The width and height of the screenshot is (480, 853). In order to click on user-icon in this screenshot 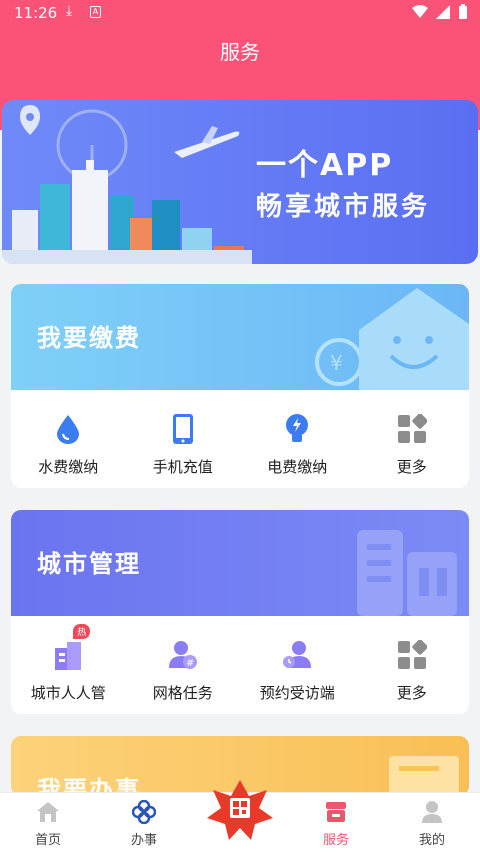, I will do `click(432, 812)`.